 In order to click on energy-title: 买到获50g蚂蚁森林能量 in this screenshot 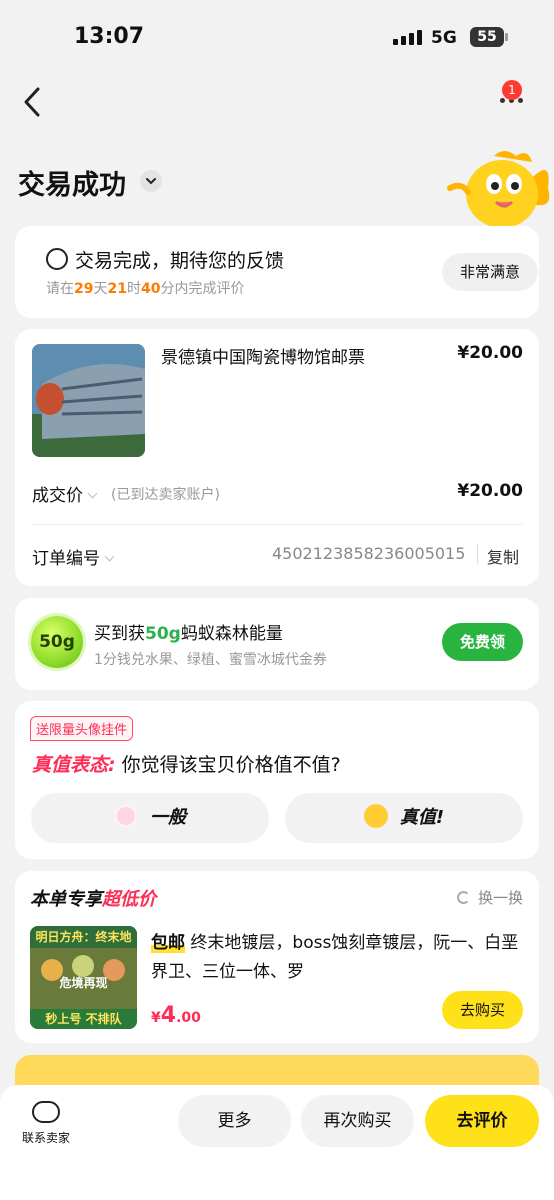, I will do `click(188, 631)`.